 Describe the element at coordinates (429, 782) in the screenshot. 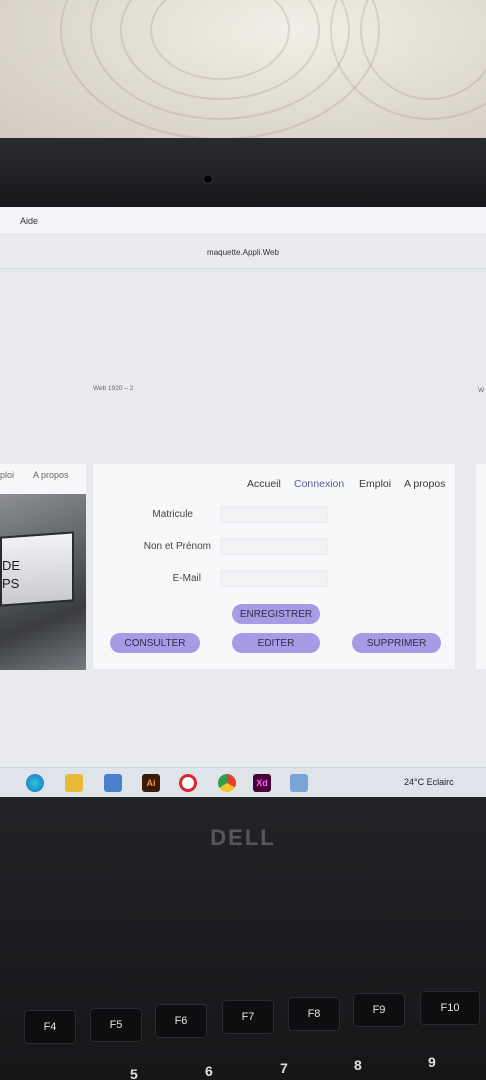

I see `weather-widget: 24°C Eclairc` at that location.